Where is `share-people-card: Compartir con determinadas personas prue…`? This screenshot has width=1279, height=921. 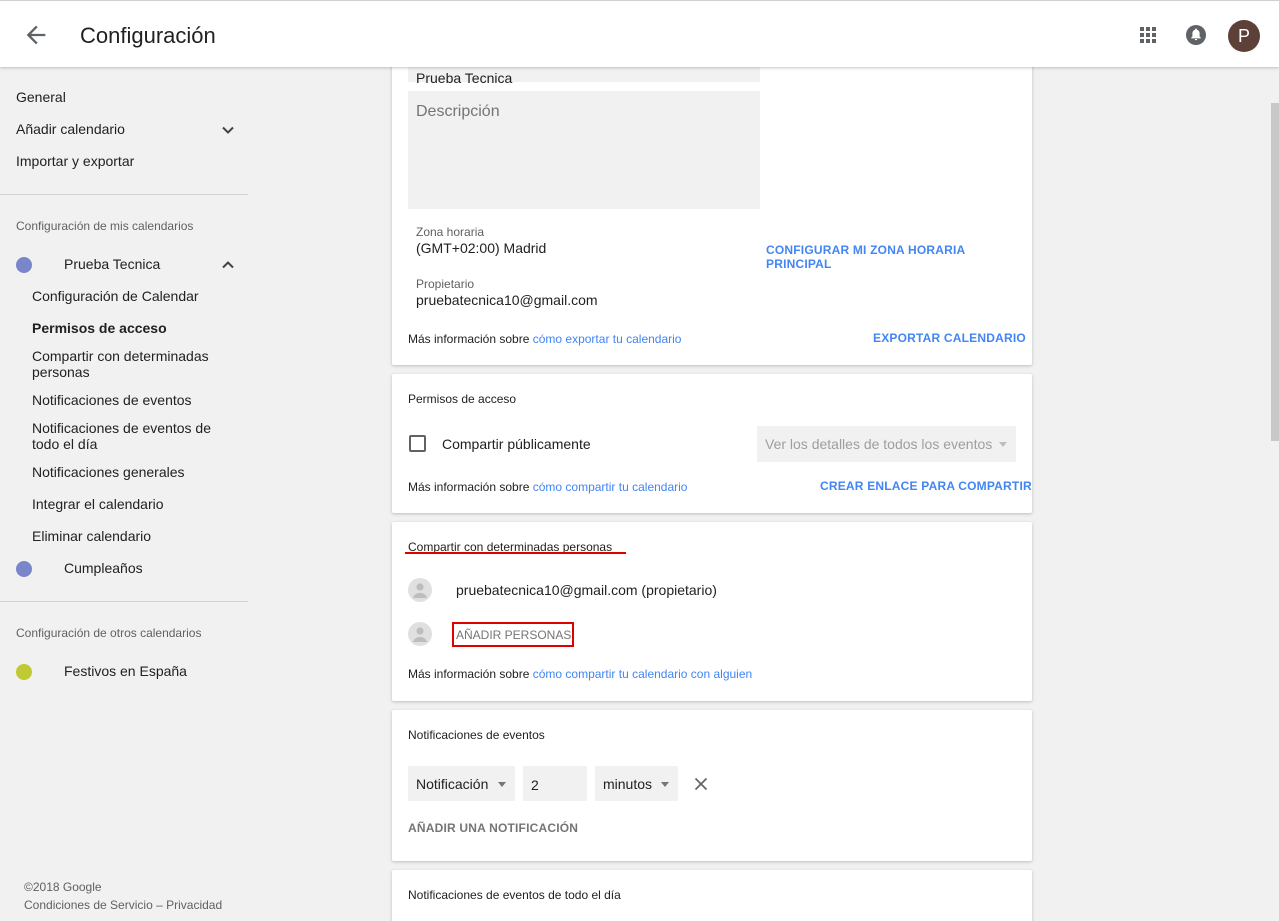 share-people-card: Compartir con determinadas personas prue… is located at coordinates (712, 611).